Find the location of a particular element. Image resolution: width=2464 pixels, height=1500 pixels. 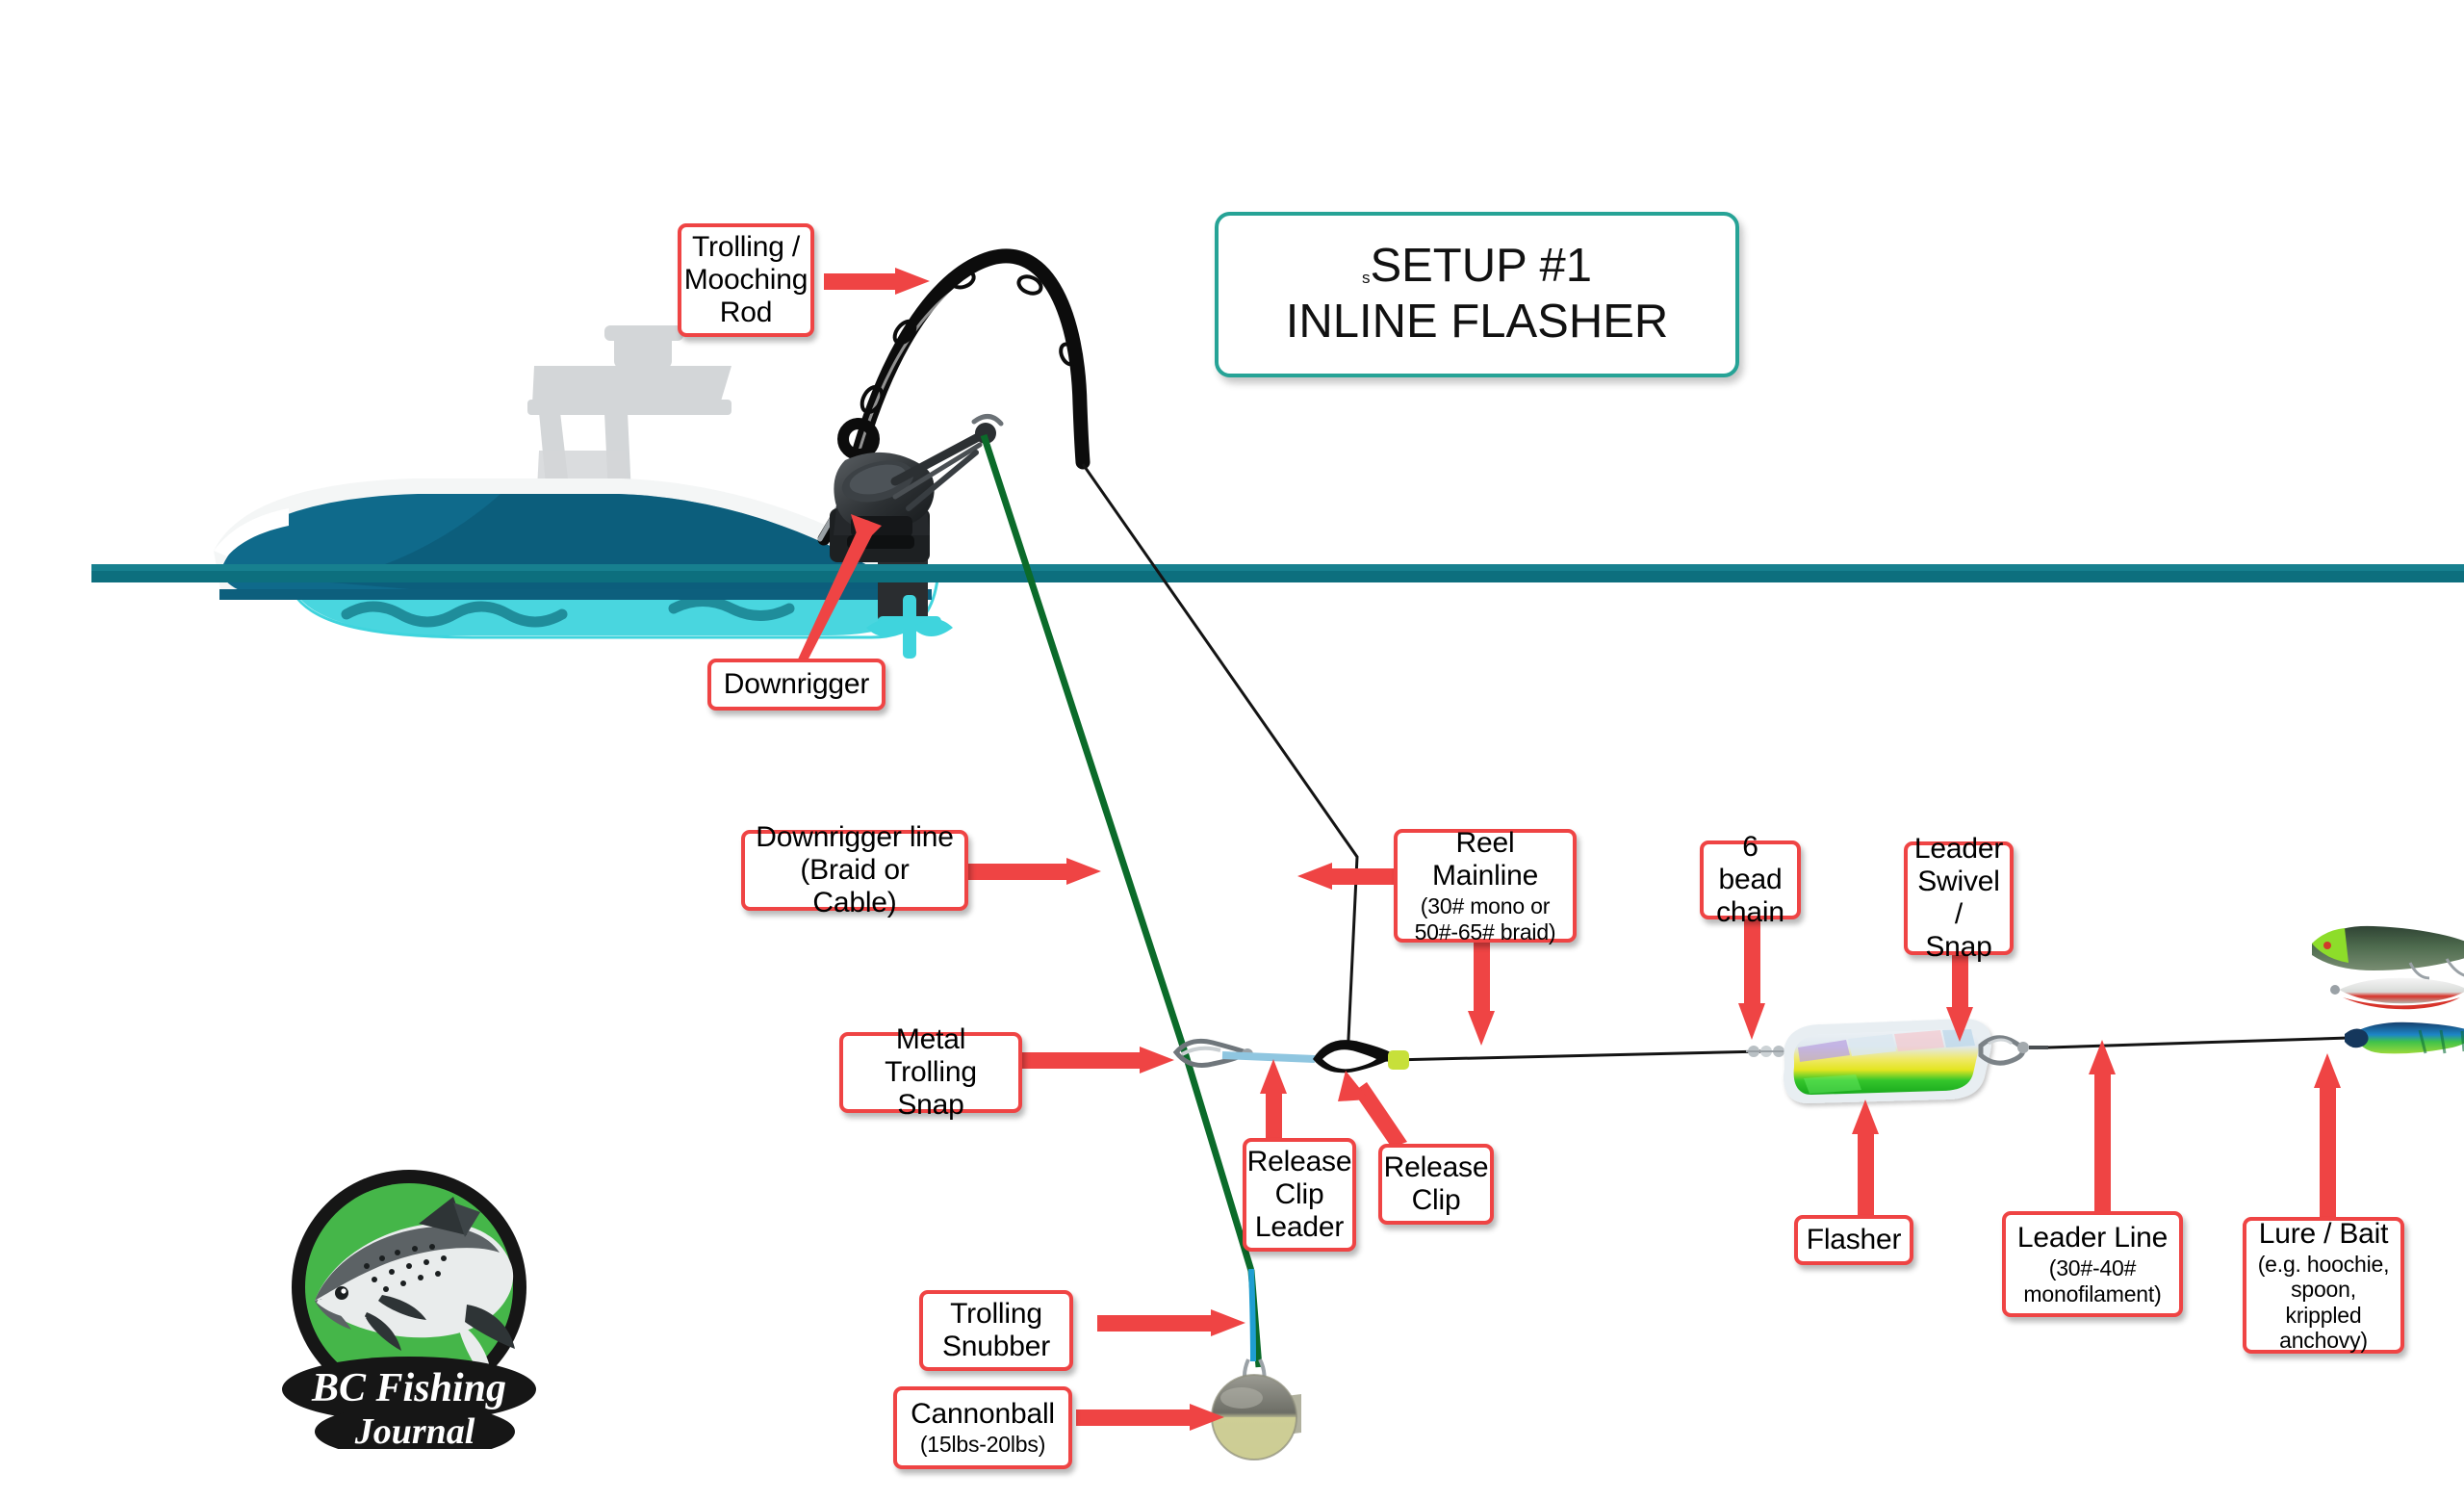

label-title: Release Clip Leader is located at coordinates (1299, 1194).